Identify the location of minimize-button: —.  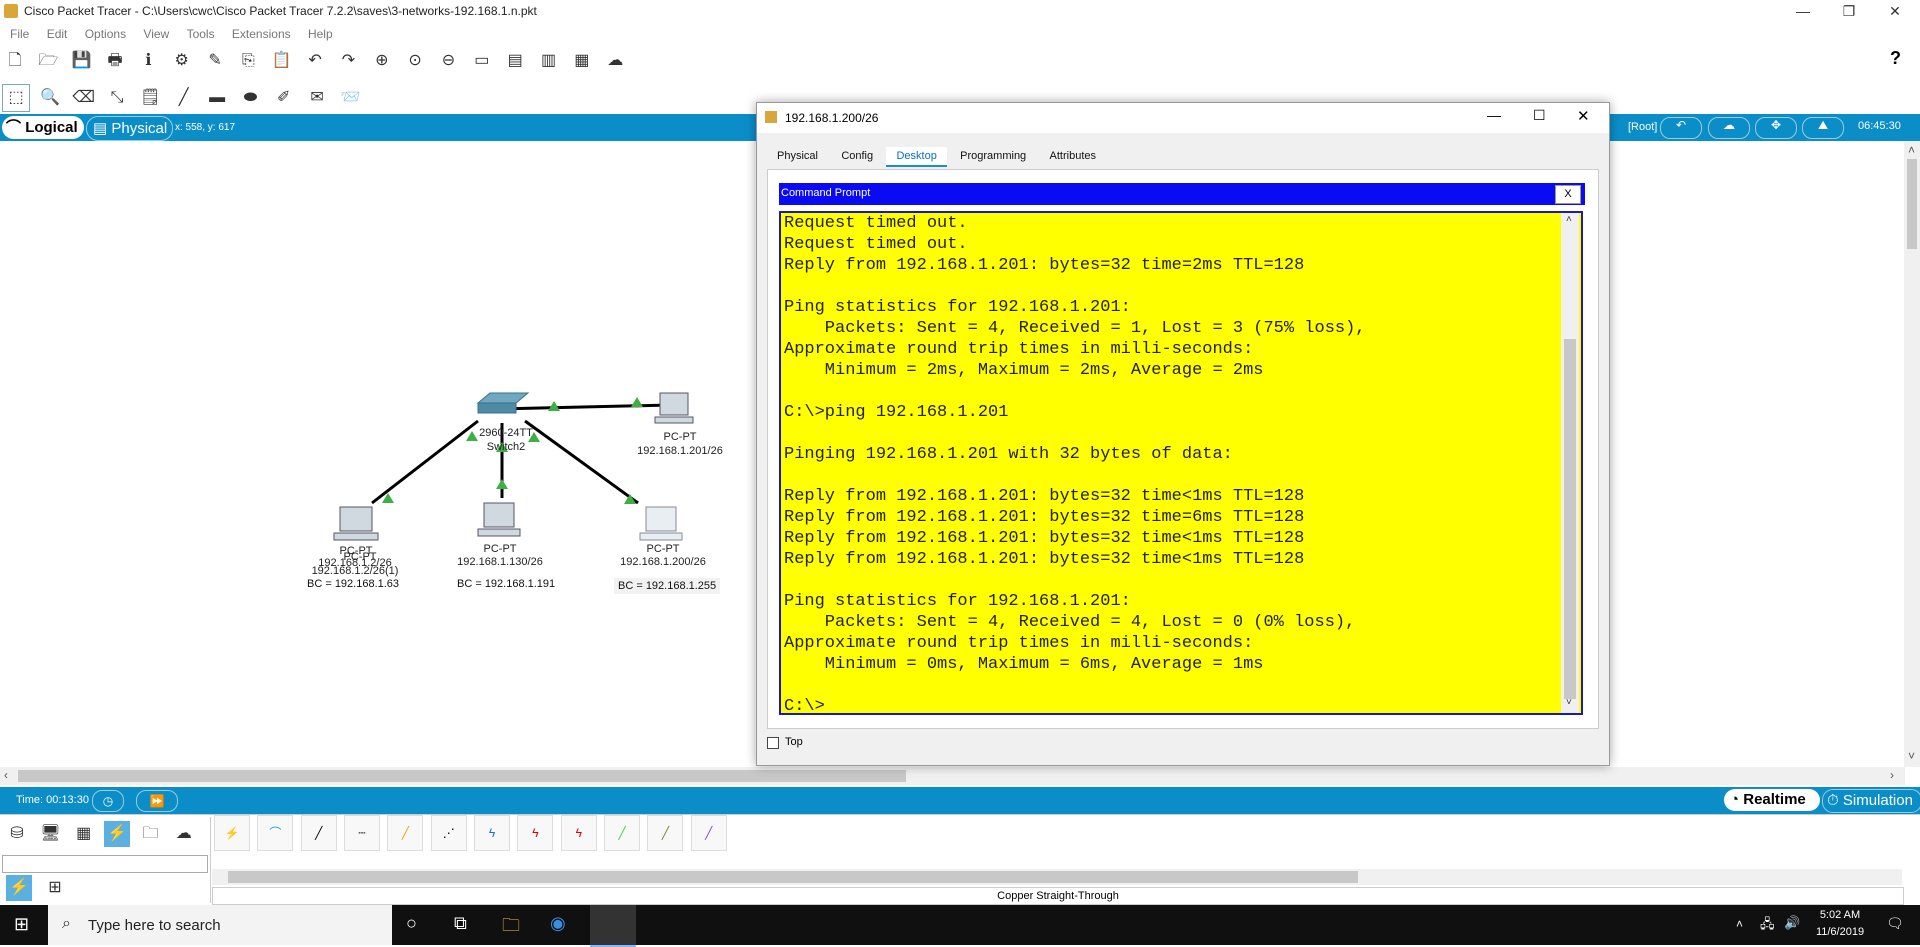
(1803, 12).